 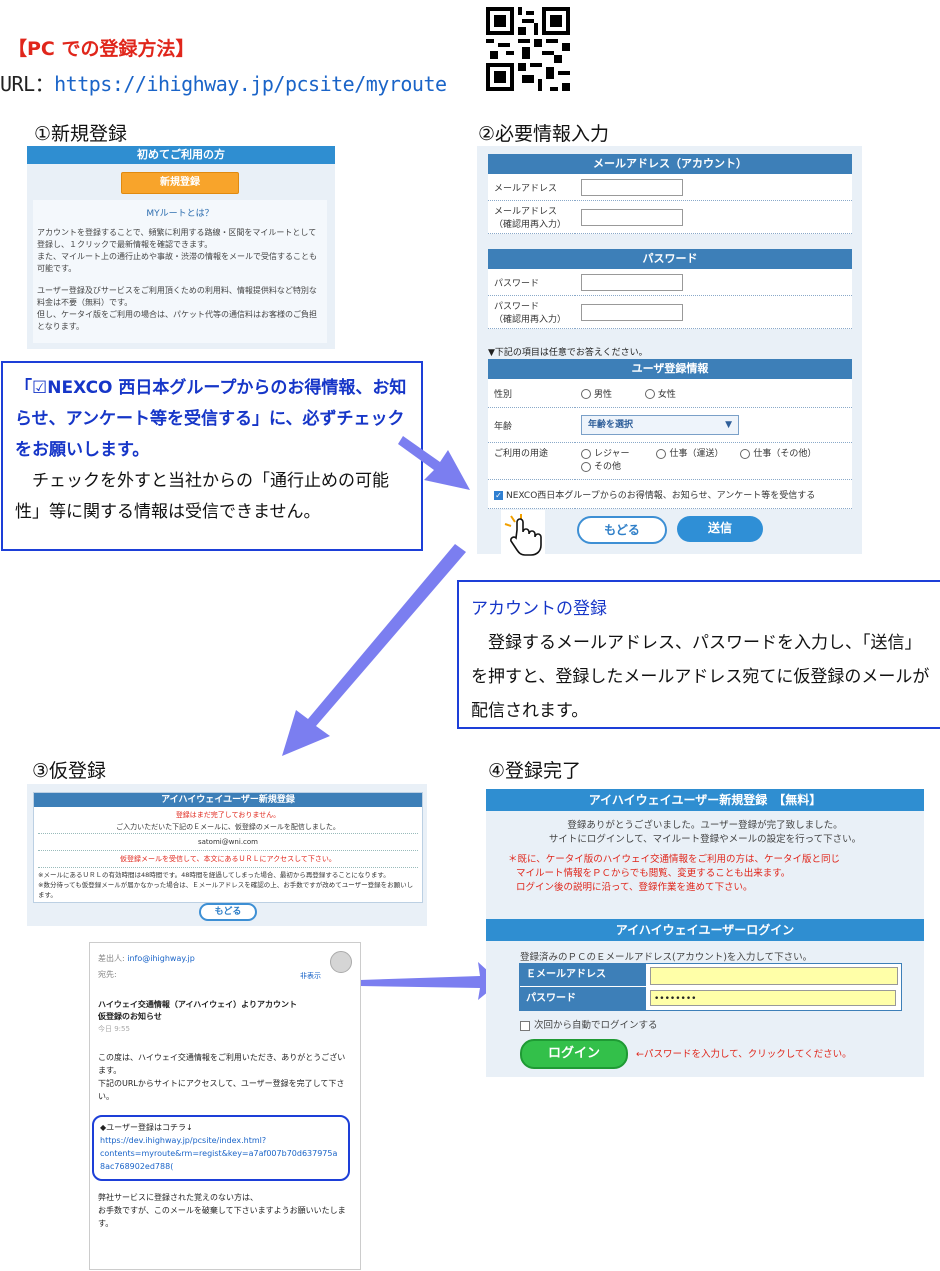 I want to click on mobile-note-3: ログイン後の説明に沿って、登録作業を進めて下さい。, so click(x=634, y=887).